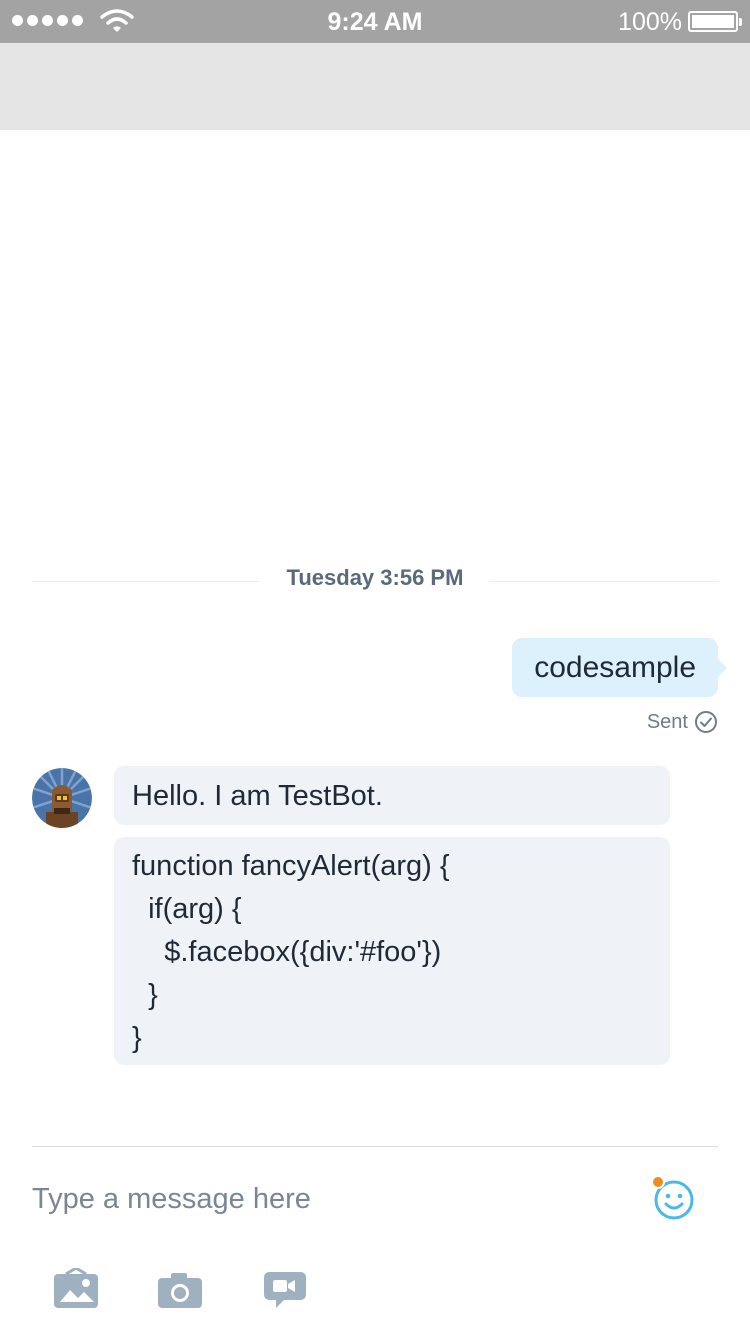 The width and height of the screenshot is (750, 1334). Describe the element at coordinates (604, 581) in the screenshot. I see `divider-line-right` at that location.